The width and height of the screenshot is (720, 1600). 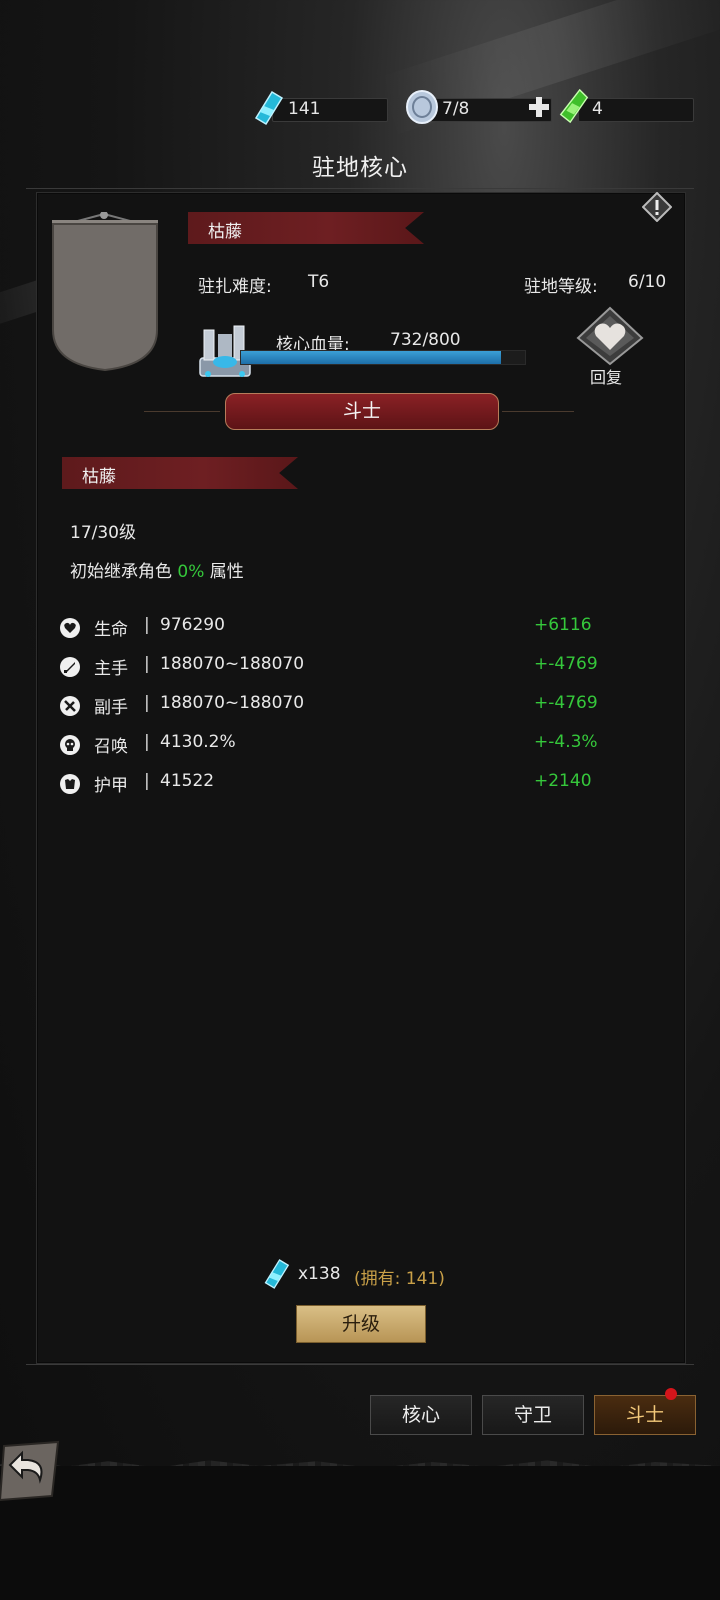 What do you see at coordinates (360, 168) in the screenshot?
I see `page-title: 驻地核心` at bounding box center [360, 168].